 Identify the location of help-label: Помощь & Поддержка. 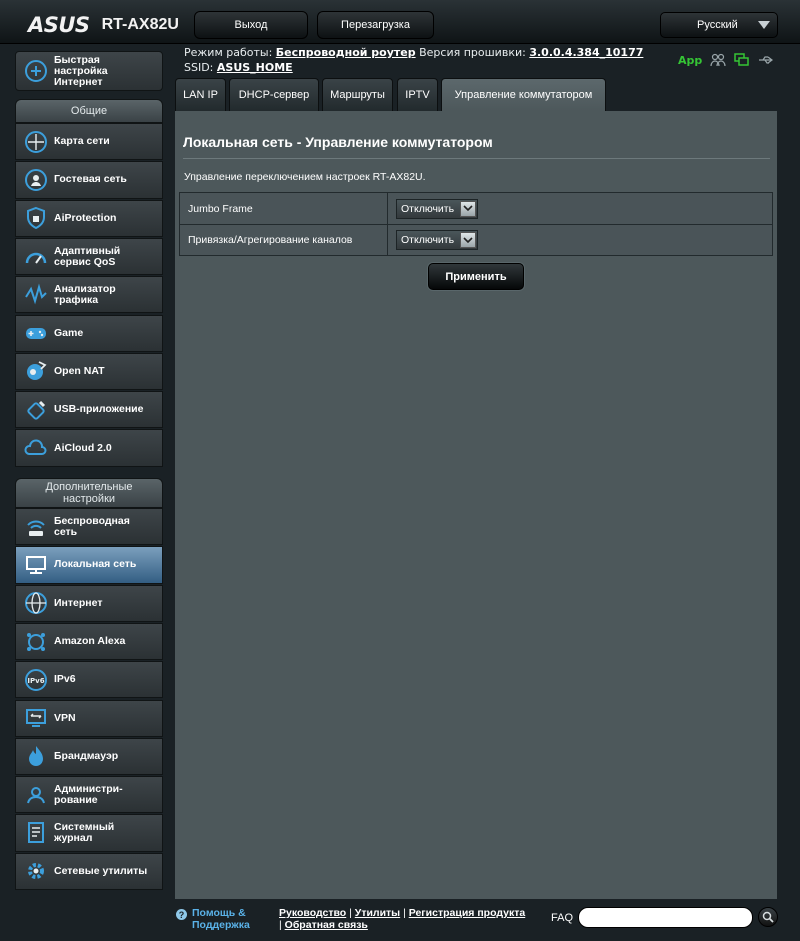
(221, 919).